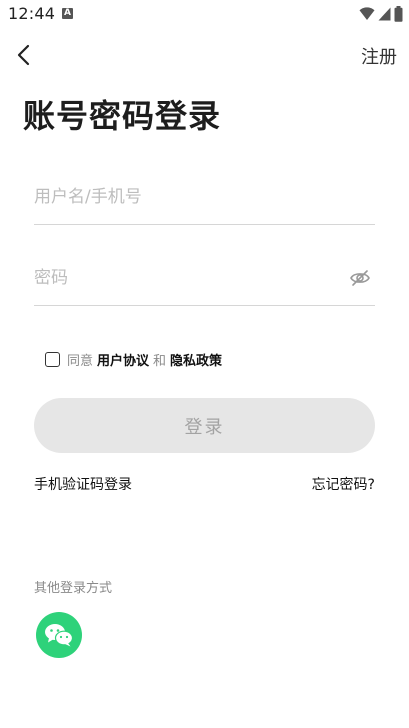  What do you see at coordinates (80, 361) in the screenshot?
I see `agreement-prefix: 同意` at bounding box center [80, 361].